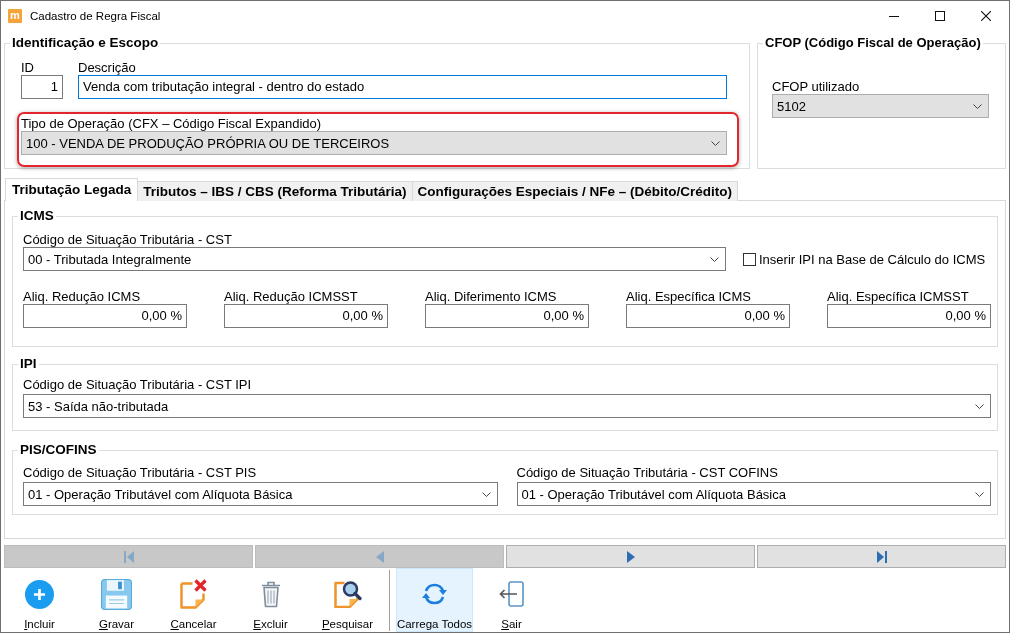 Image resolution: width=1010 pixels, height=633 pixels. What do you see at coordinates (28, 68) in the screenshot?
I see `field-label: ID` at bounding box center [28, 68].